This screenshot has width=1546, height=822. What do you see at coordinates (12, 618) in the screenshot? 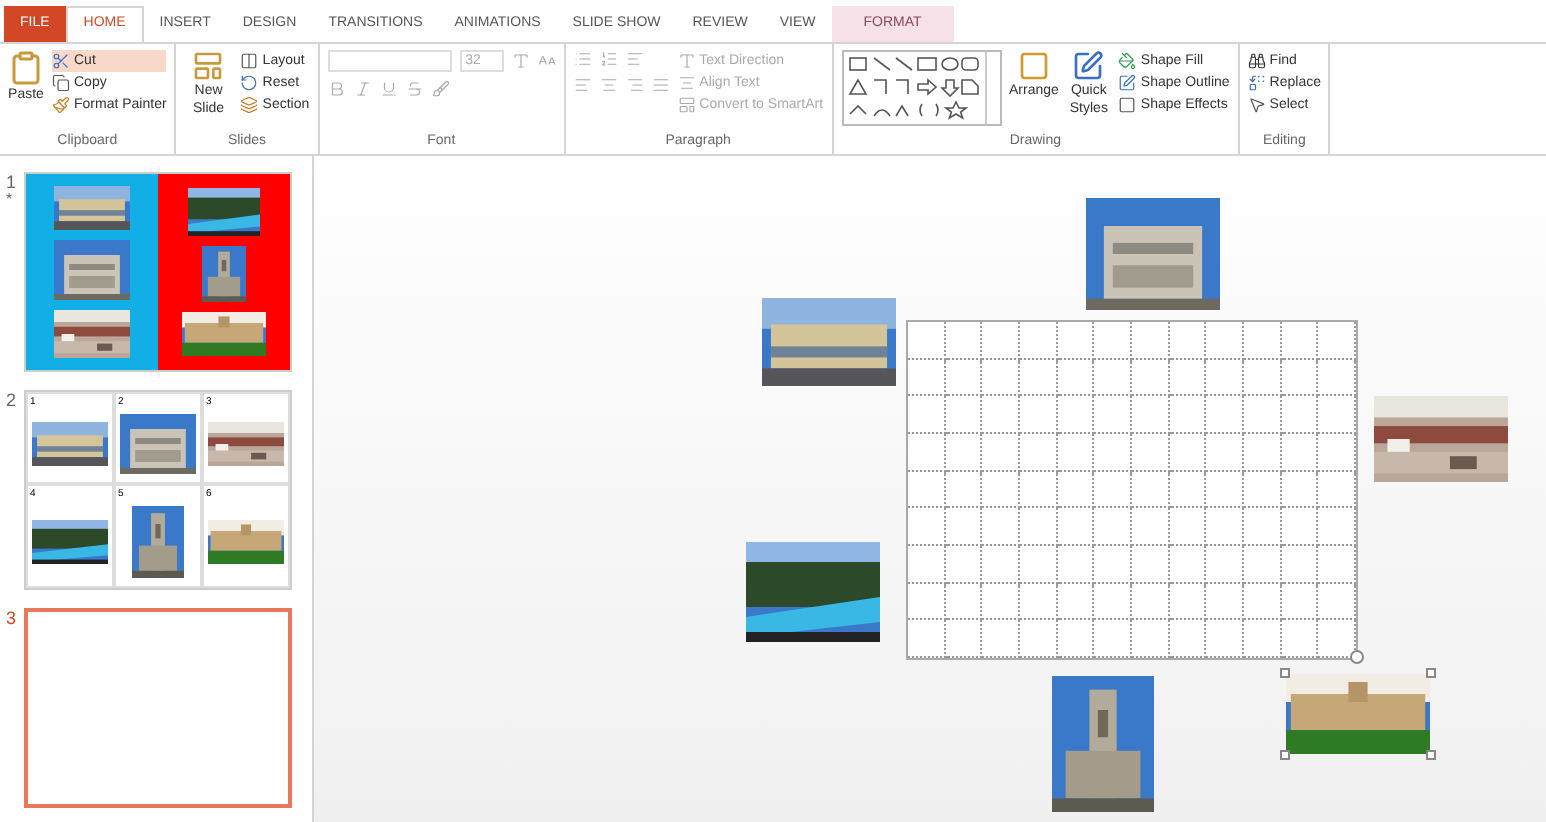
I see `slide-number: 3` at bounding box center [12, 618].